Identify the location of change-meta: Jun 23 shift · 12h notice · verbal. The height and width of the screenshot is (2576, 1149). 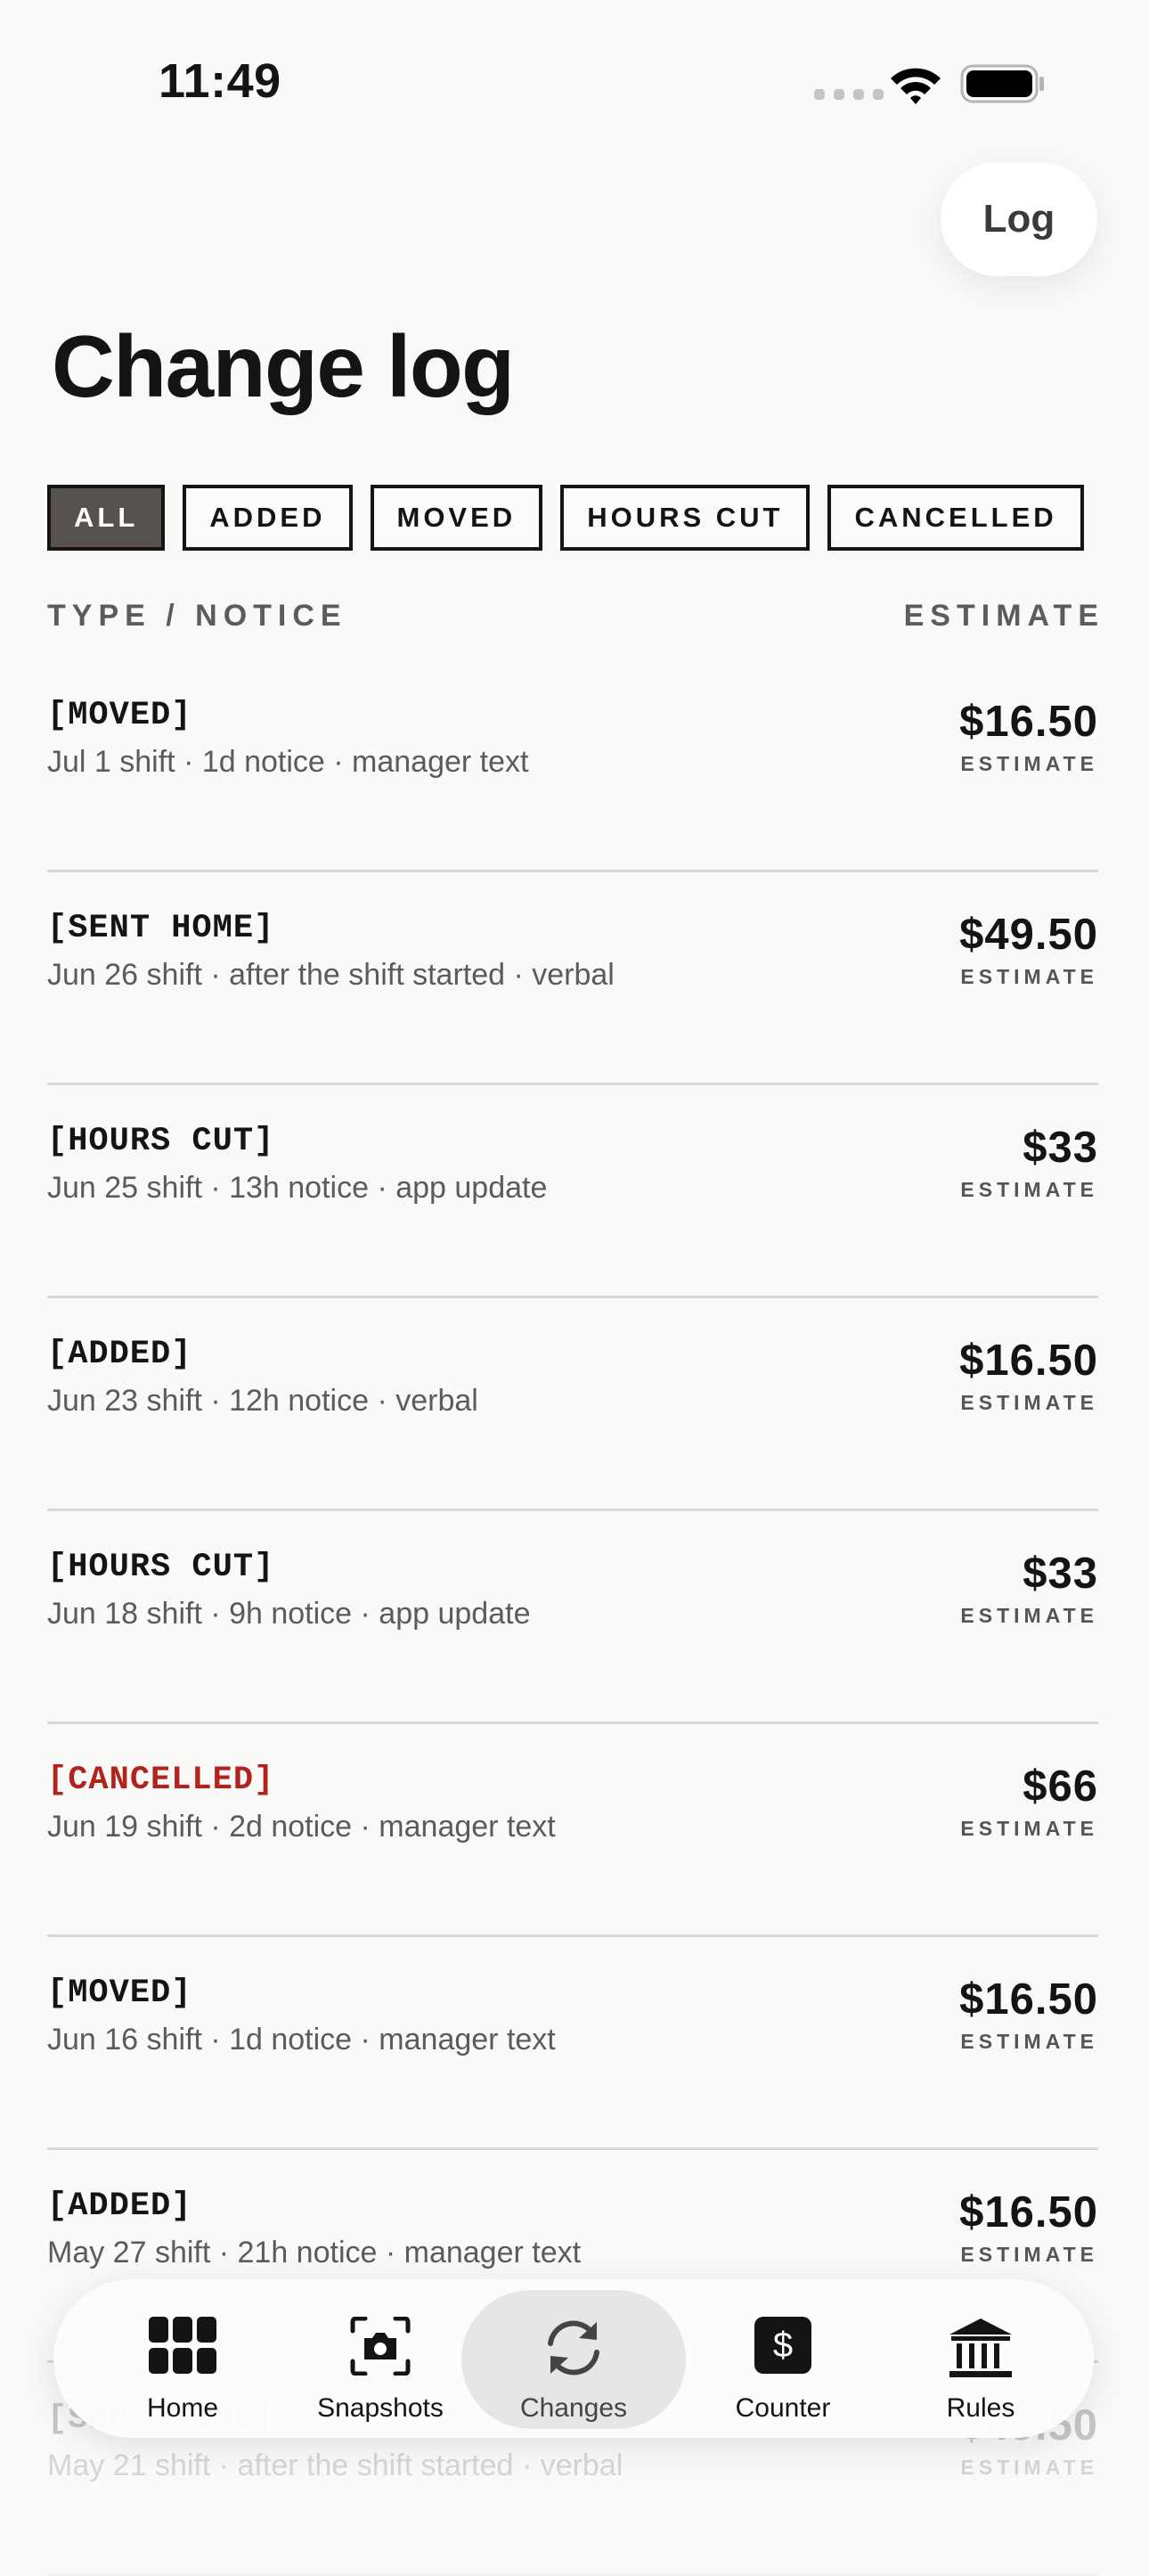
(262, 1401).